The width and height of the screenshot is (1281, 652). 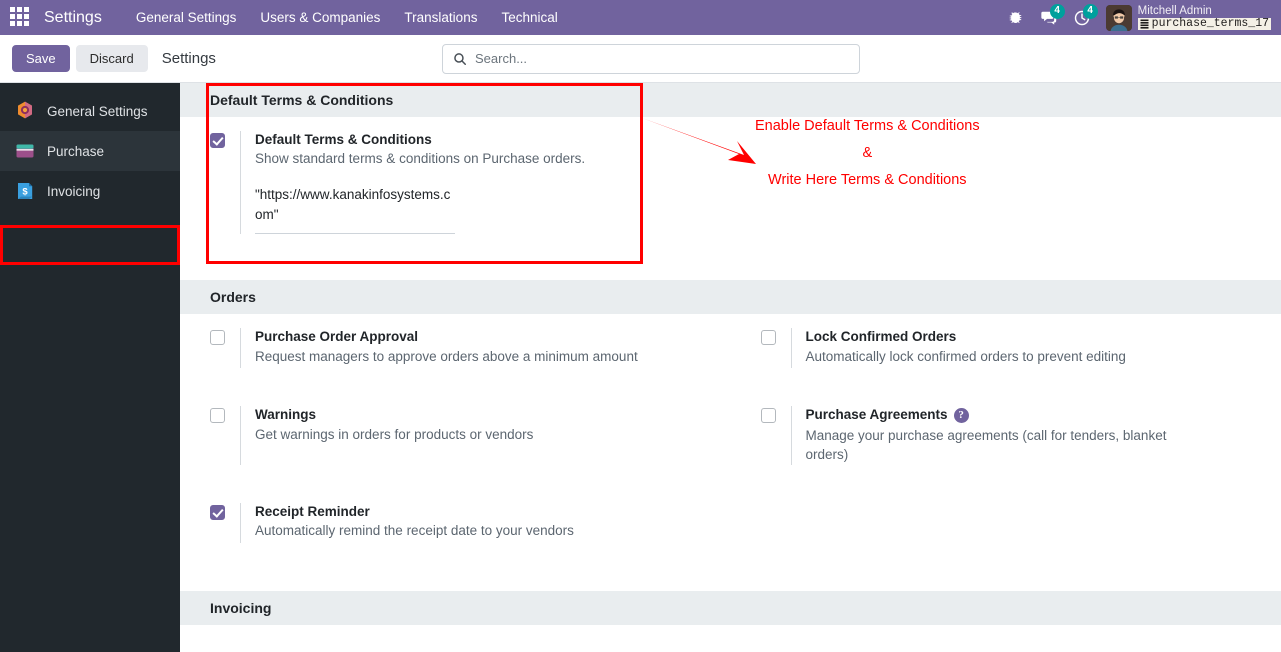 I want to click on messages-icon: 4, so click(x=1049, y=18).